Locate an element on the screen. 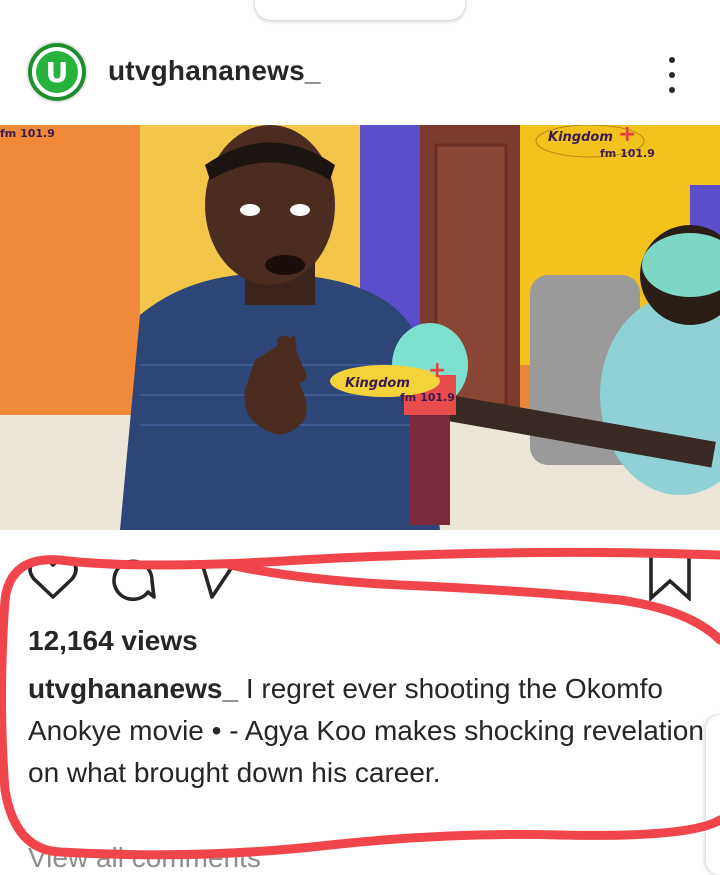 The height and width of the screenshot is (875, 720). view-all-comments-link: View all comments is located at coordinates (144, 858).